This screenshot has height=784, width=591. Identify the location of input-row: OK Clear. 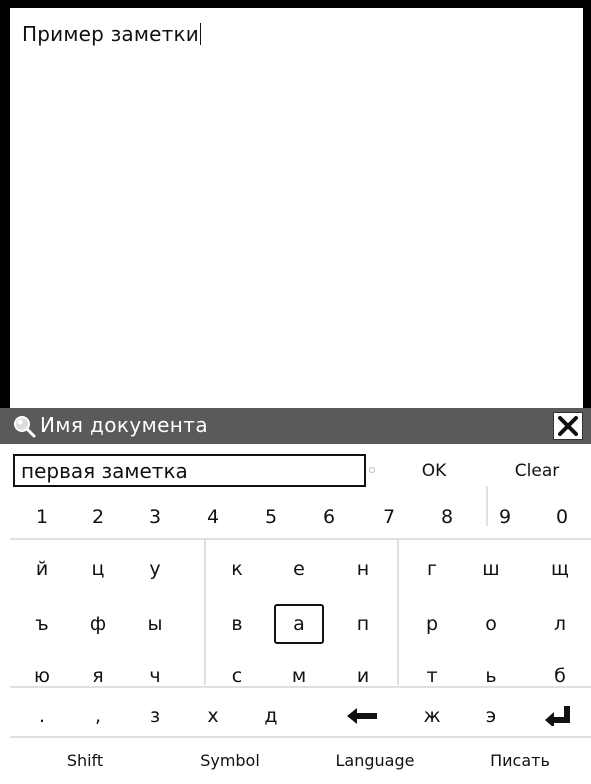
(295, 485).